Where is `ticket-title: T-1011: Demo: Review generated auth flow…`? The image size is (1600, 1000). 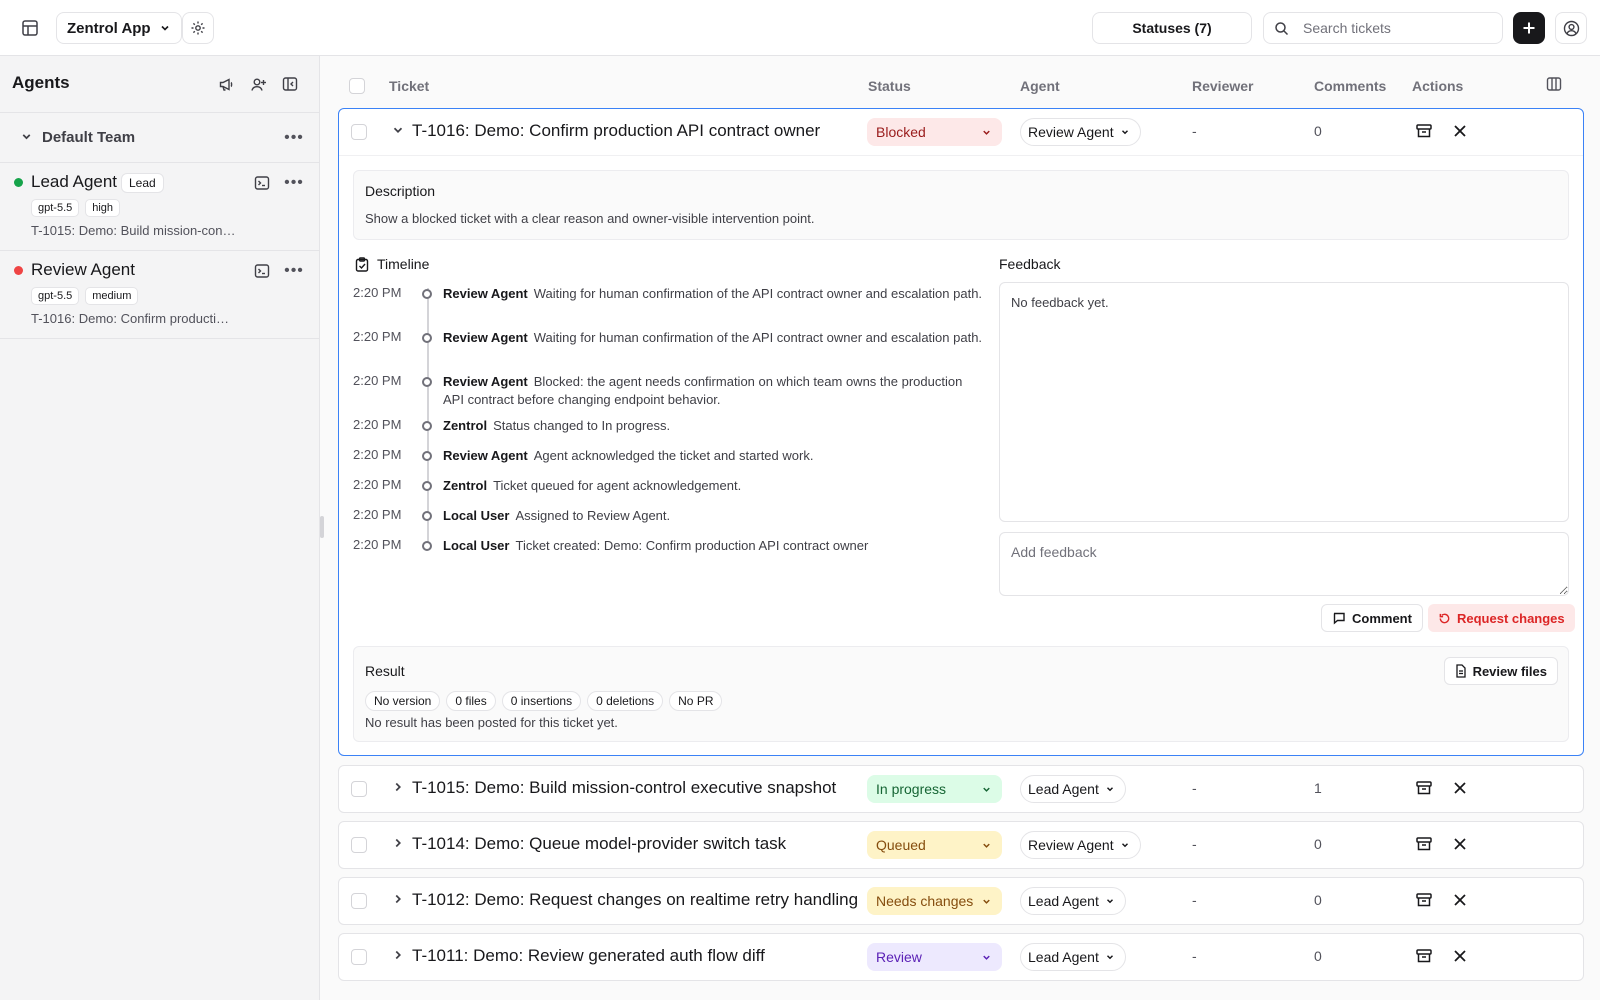 ticket-title: T-1011: Demo: Review generated auth flow… is located at coordinates (588, 956).